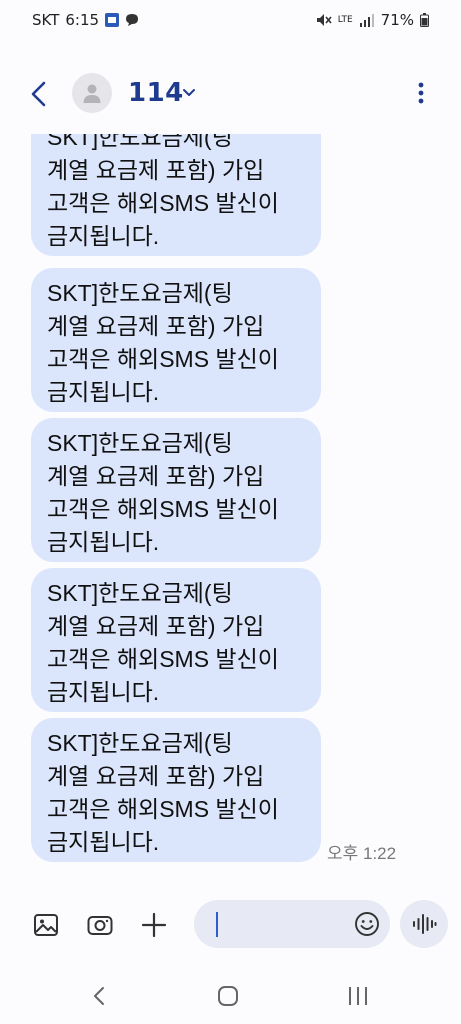  What do you see at coordinates (217, 924) in the screenshot?
I see `text-cursor` at bounding box center [217, 924].